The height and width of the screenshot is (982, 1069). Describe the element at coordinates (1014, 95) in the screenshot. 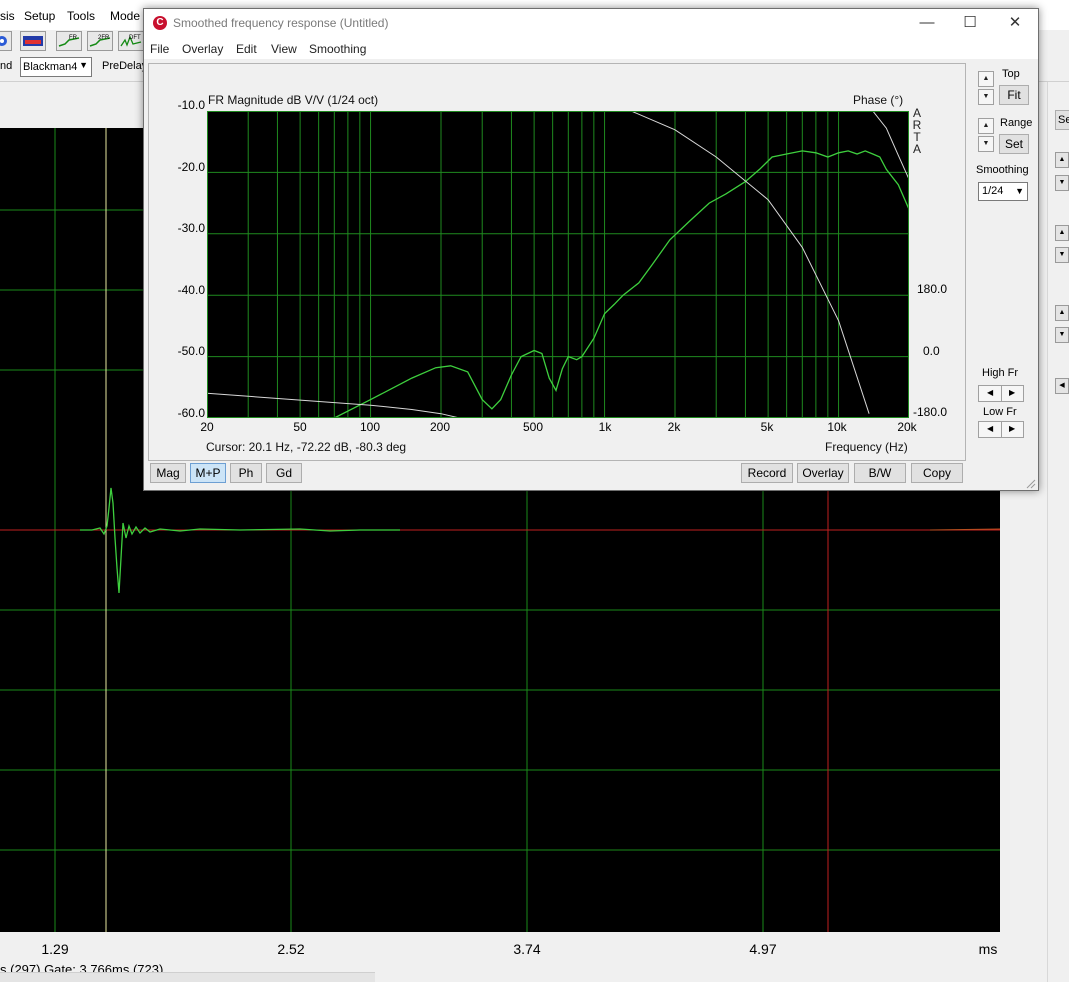

I see `fit-button: Fit` at that location.